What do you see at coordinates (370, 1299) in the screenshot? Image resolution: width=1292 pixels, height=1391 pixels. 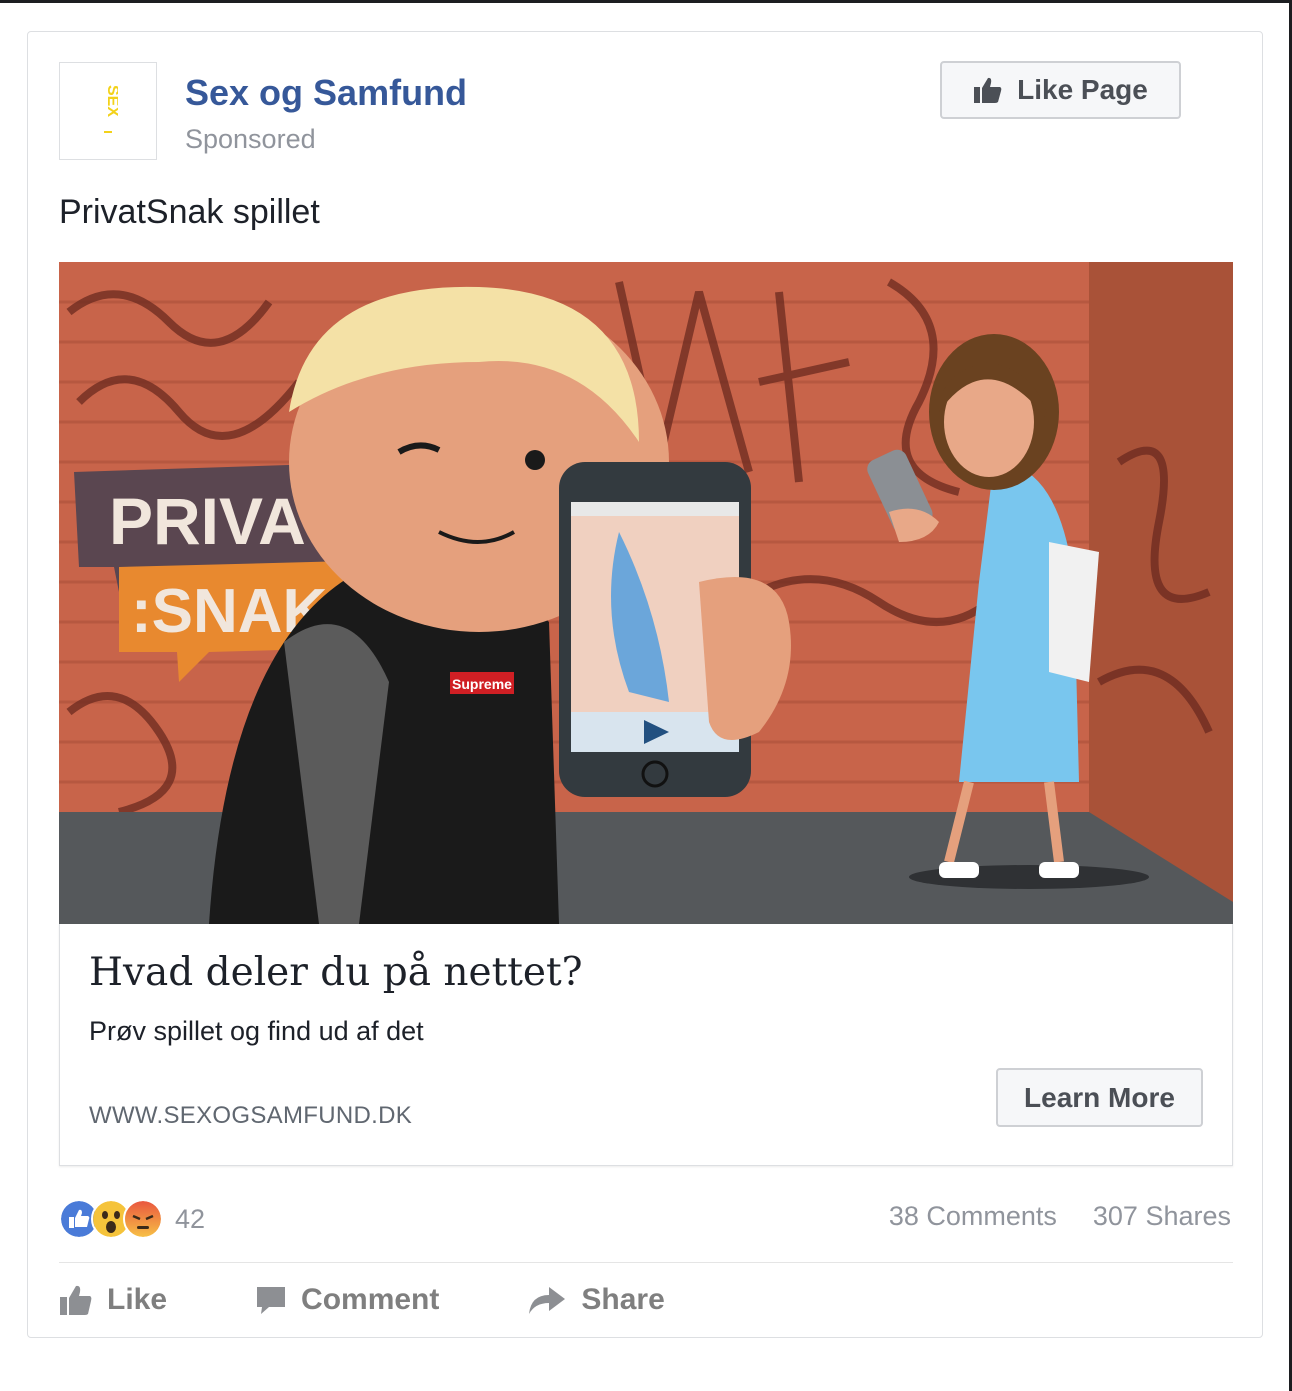 I see `comment-label: Comment` at bounding box center [370, 1299].